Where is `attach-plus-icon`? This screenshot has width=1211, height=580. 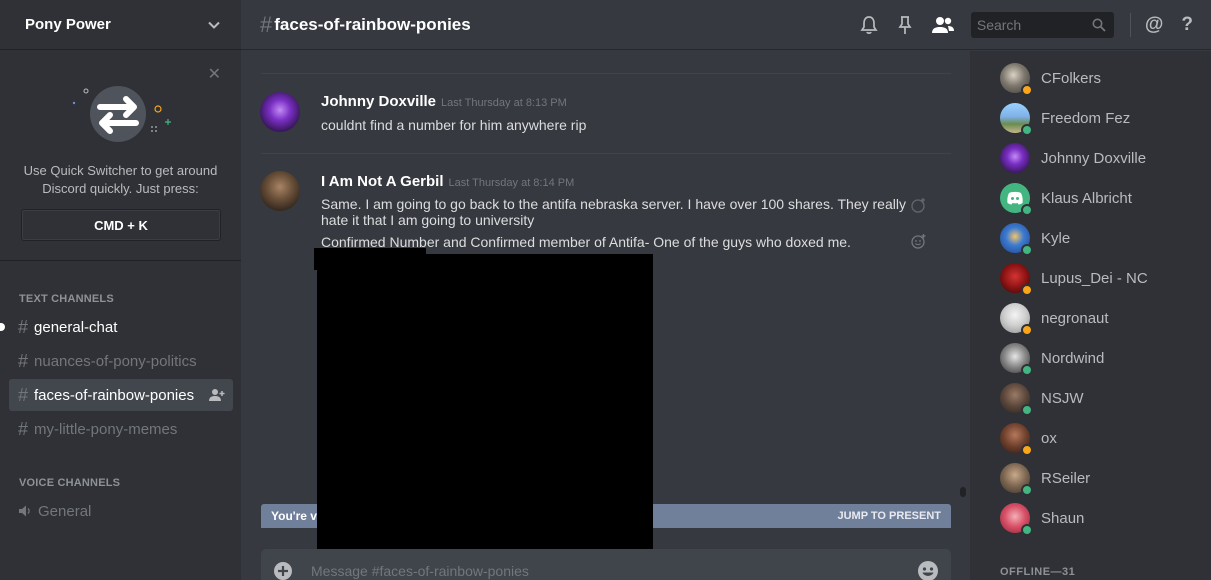 attach-plus-icon is located at coordinates (283, 570).